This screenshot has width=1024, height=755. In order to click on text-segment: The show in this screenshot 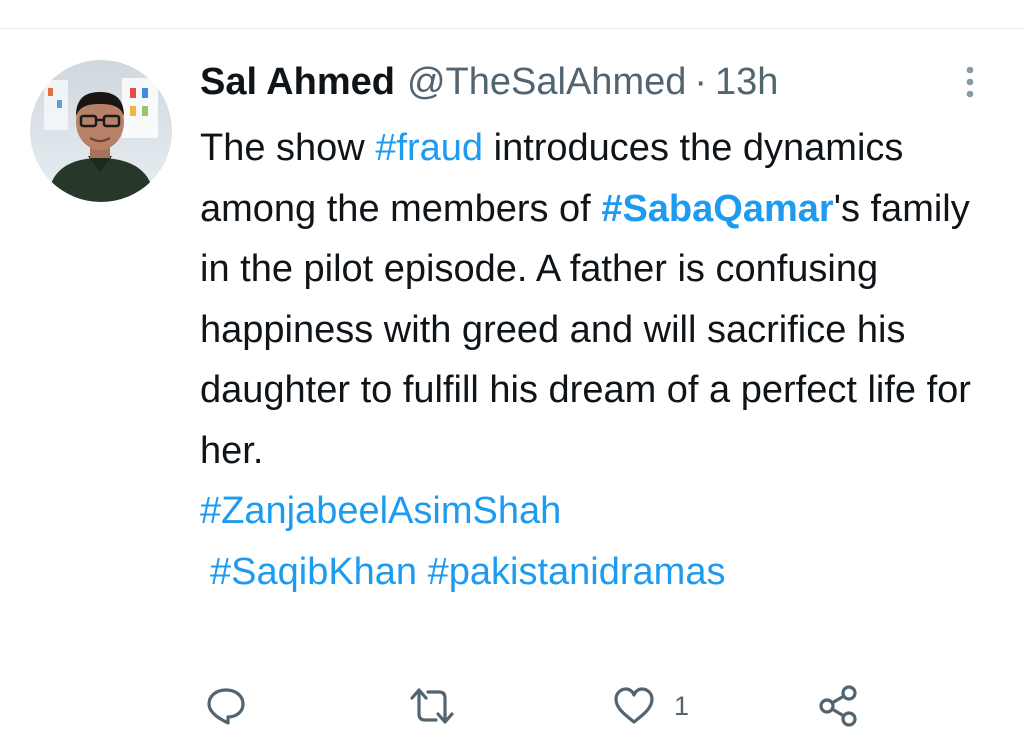, I will do `click(288, 148)`.